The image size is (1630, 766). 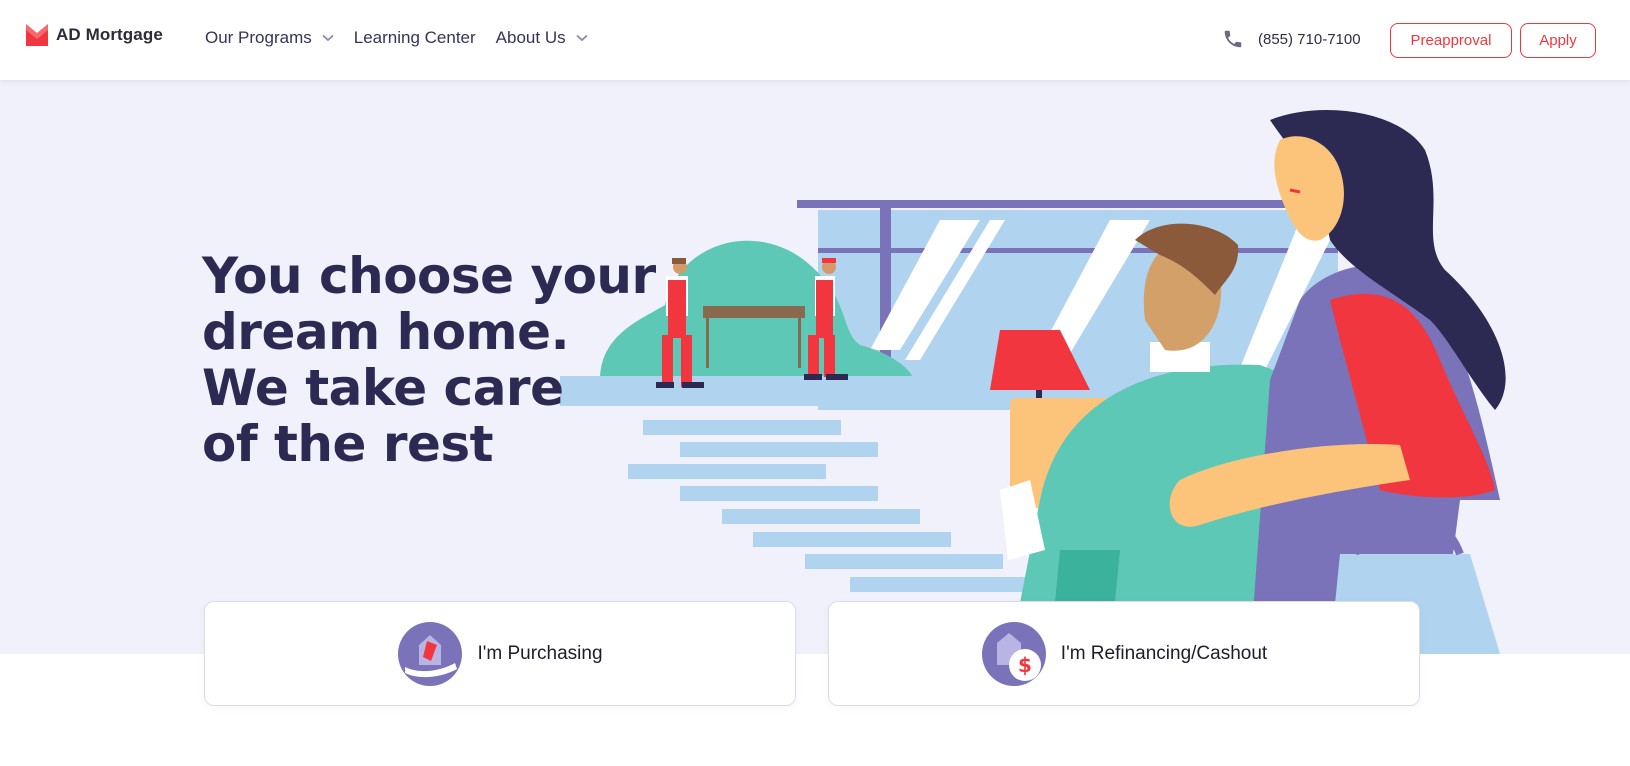 What do you see at coordinates (1233, 39) in the screenshot?
I see `phone-icon` at bounding box center [1233, 39].